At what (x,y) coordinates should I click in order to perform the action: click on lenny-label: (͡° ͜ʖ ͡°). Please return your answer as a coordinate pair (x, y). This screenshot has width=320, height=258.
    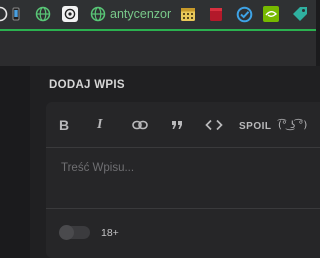
    Looking at the image, I should click on (293, 125).